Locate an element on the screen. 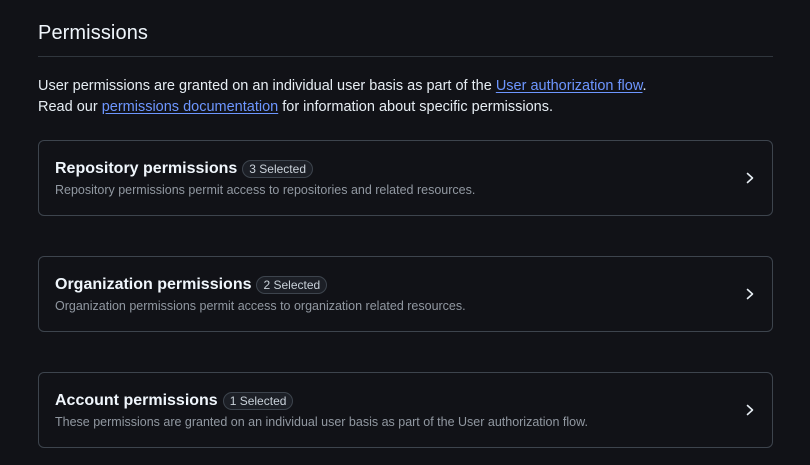 This screenshot has height=465, width=810. card-title-row: Organization permissions 2 Selected is located at coordinates (191, 285).